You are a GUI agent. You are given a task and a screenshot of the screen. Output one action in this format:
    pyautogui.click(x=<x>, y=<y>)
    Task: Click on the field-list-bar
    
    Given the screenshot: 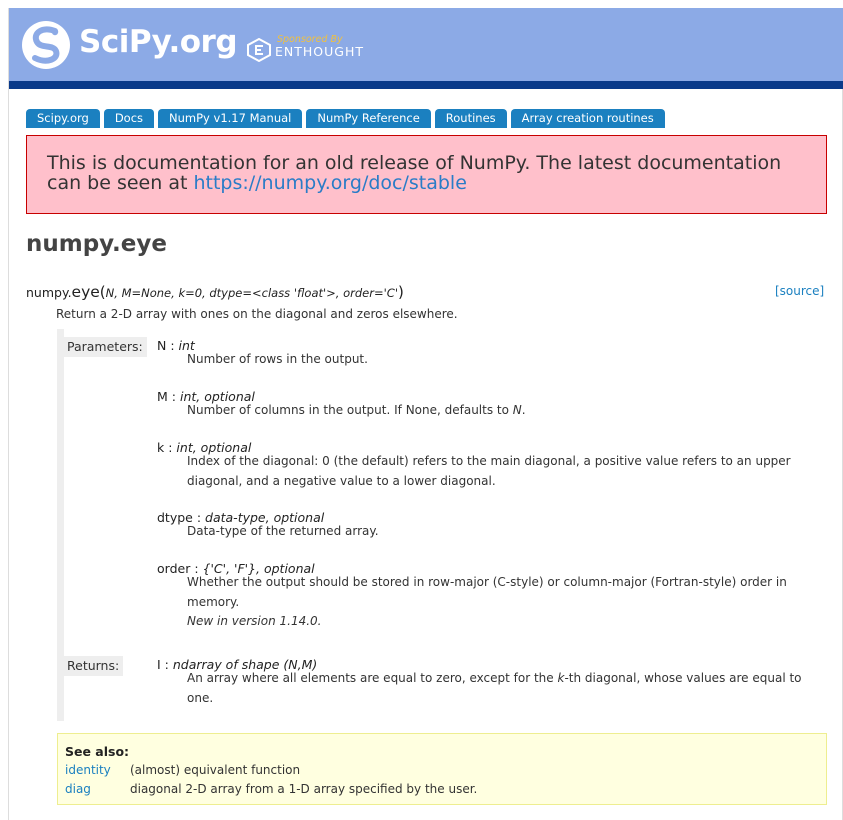 What is the action you would take?
    pyautogui.click(x=60, y=525)
    